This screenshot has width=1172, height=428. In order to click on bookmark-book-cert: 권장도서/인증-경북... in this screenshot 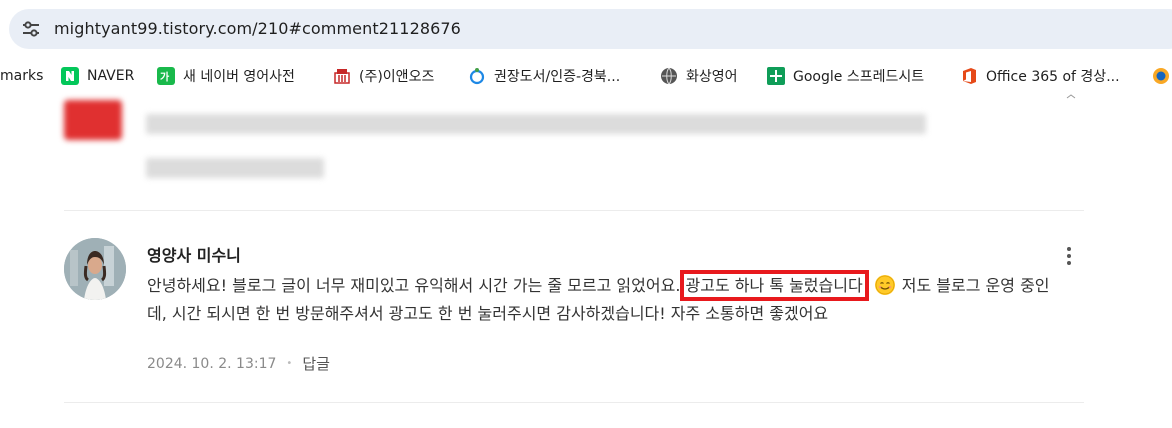, I will do `click(544, 76)`.